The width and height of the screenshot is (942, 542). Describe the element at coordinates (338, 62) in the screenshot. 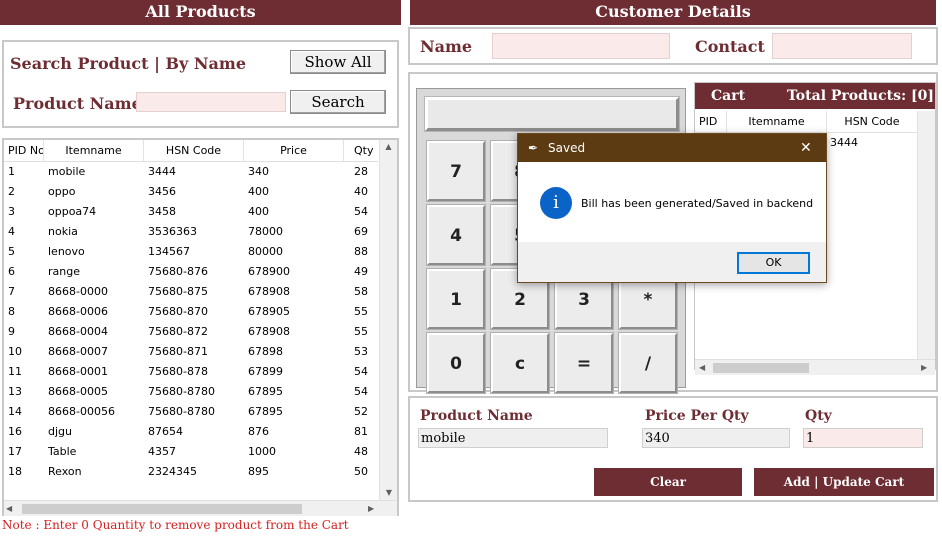

I see `show-all-button: Show All` at that location.